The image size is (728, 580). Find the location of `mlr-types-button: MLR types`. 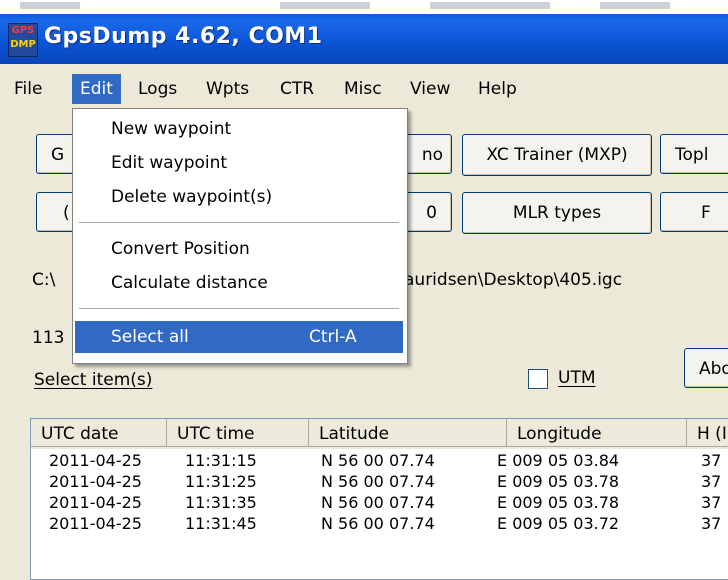

mlr-types-button: MLR types is located at coordinates (557, 213).